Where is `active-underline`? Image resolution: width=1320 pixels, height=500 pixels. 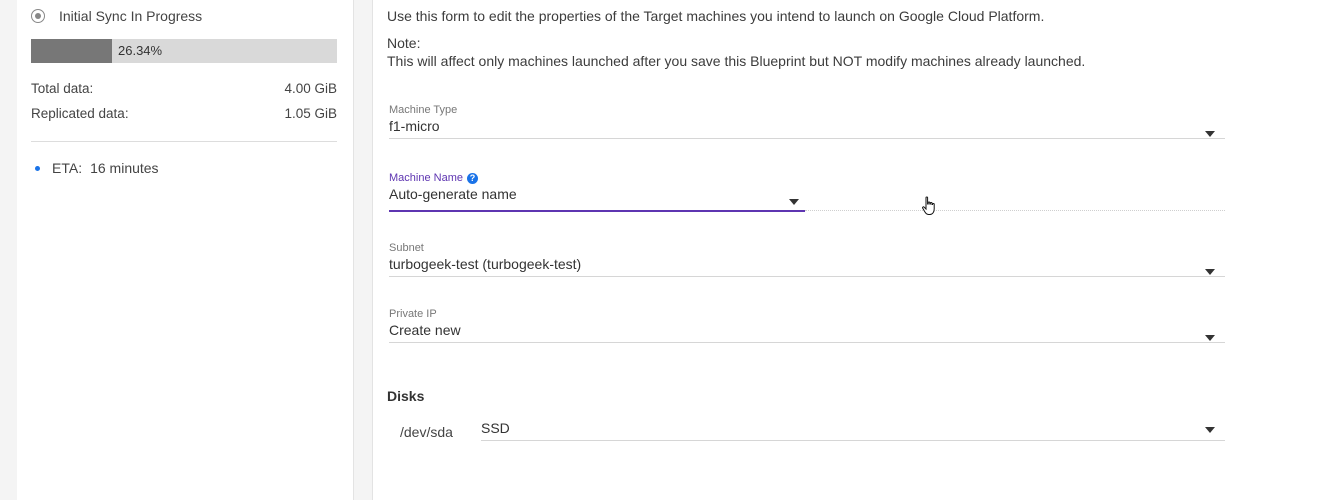 active-underline is located at coordinates (597, 211).